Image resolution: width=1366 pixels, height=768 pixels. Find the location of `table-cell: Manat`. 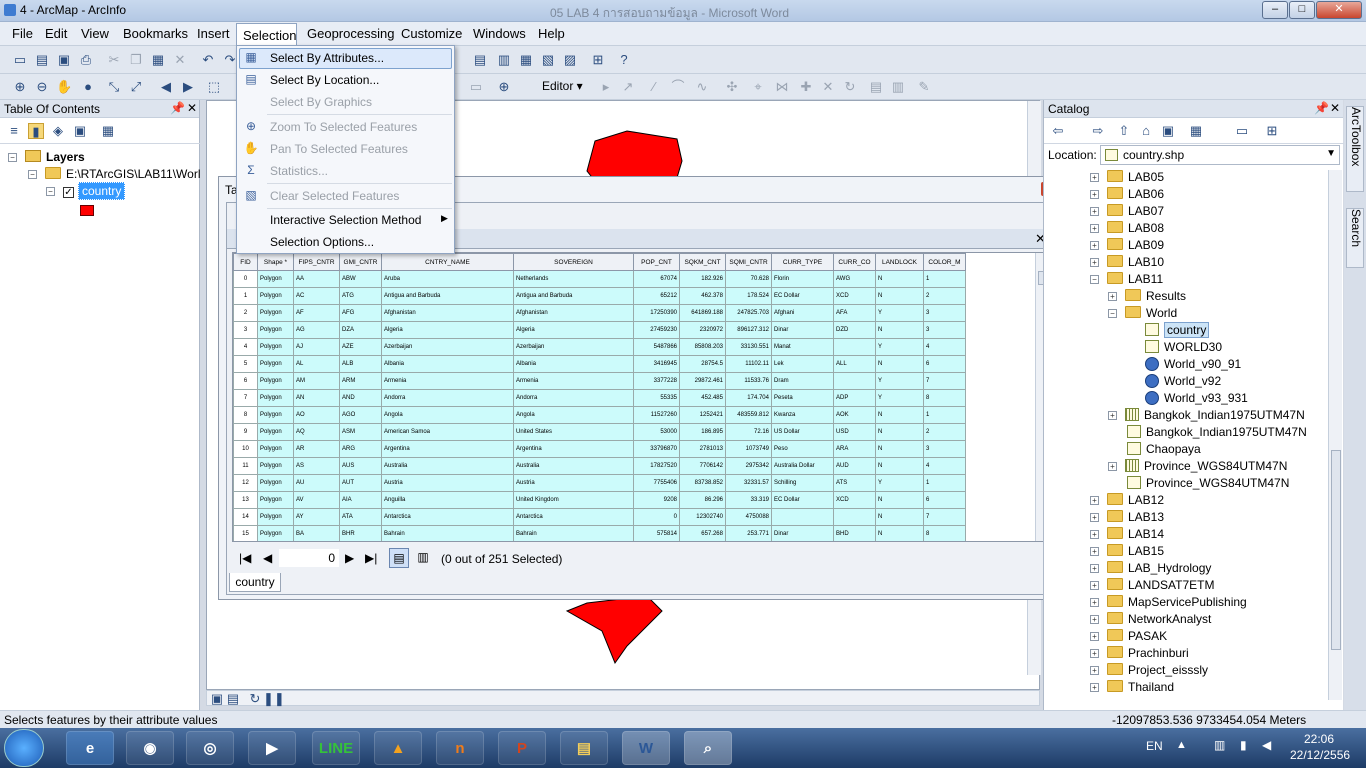

table-cell: Manat is located at coordinates (802, 347).